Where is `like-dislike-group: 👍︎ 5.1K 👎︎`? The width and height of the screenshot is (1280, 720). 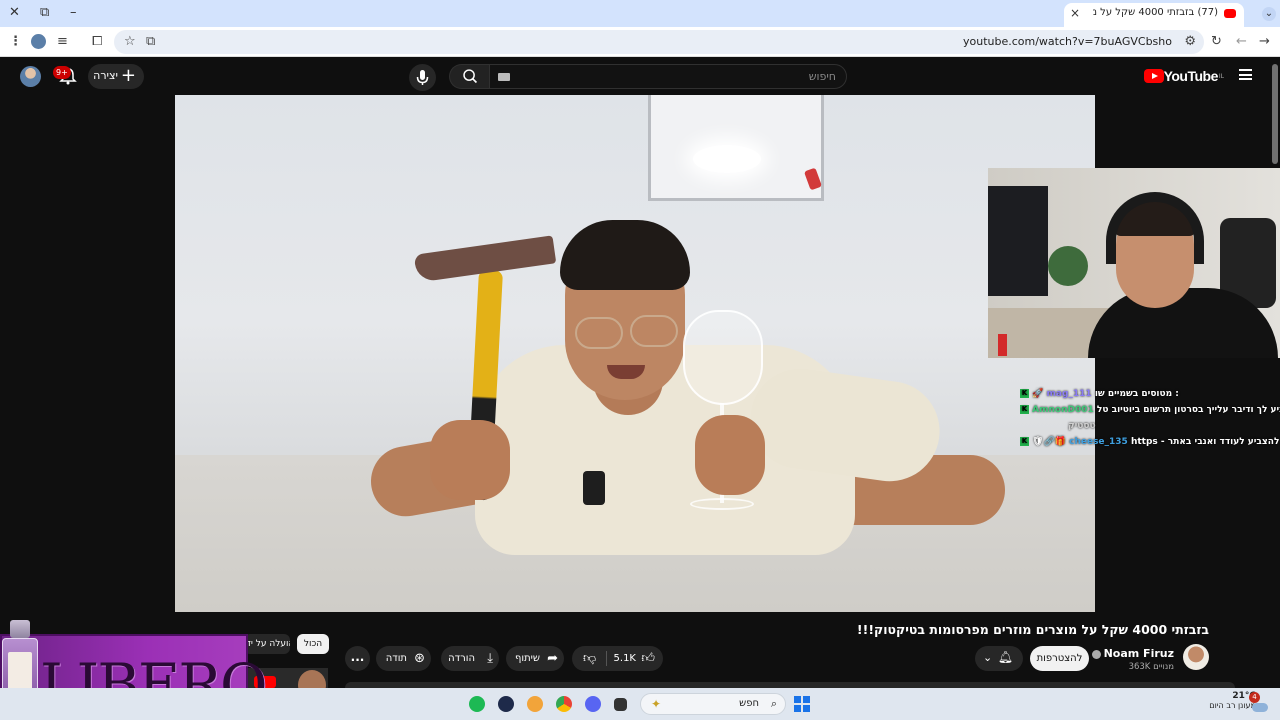
like-dislike-group: 👍︎ 5.1K 👎︎ is located at coordinates (617, 658).